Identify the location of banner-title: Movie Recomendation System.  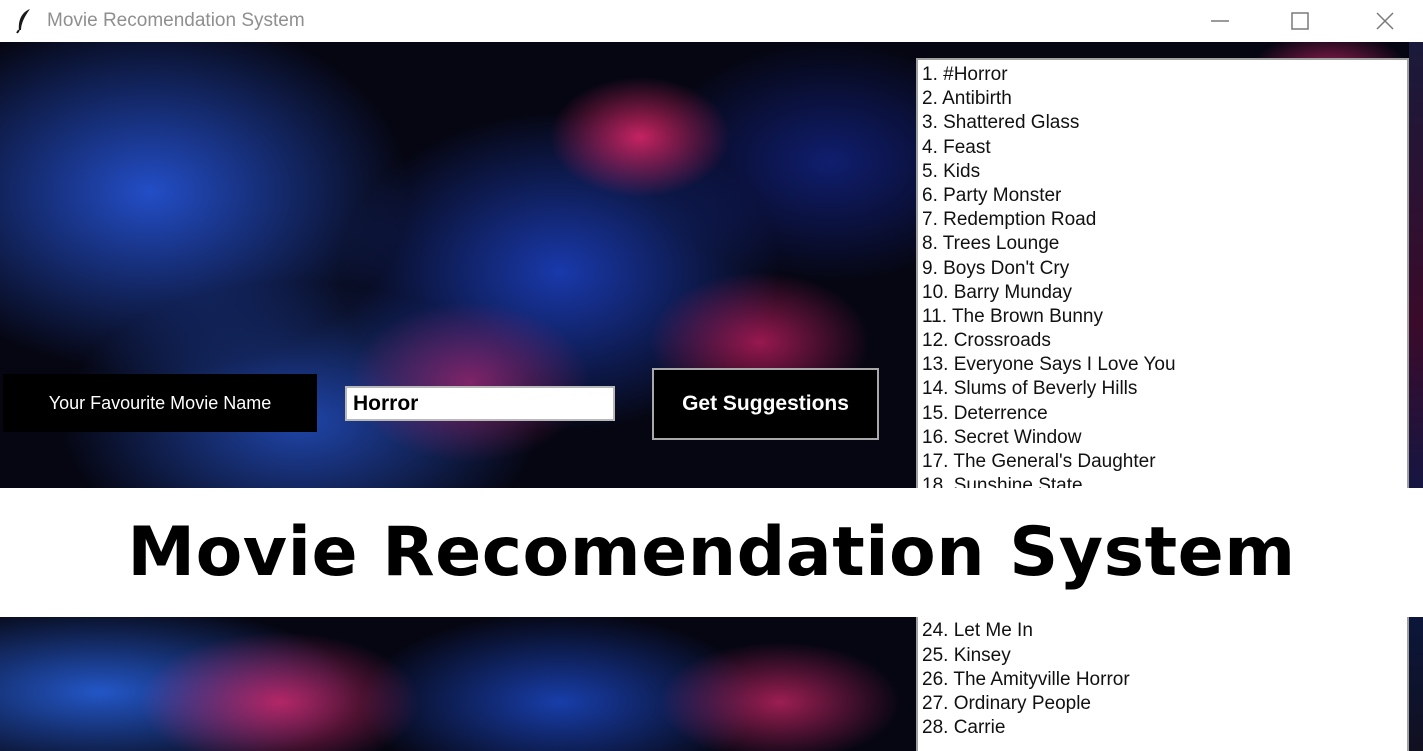
(711, 552).